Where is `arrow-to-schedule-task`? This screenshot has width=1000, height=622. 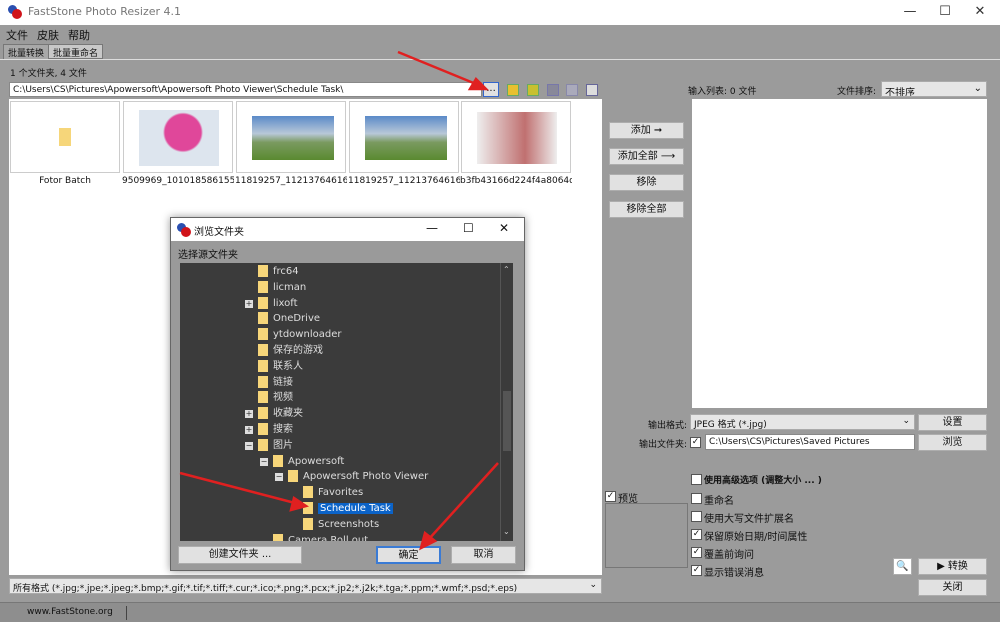 arrow-to-schedule-task is located at coordinates (237, 488).